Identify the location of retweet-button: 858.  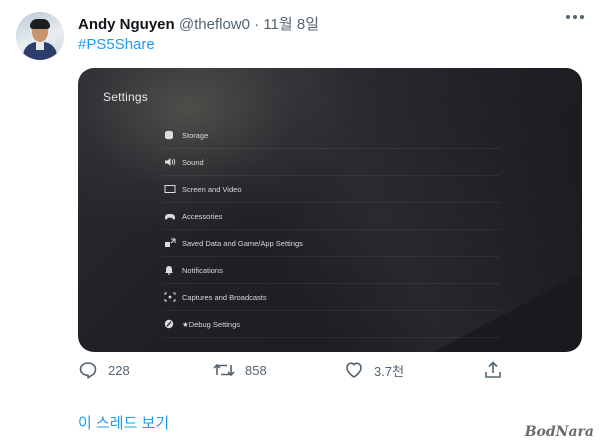
(240, 370).